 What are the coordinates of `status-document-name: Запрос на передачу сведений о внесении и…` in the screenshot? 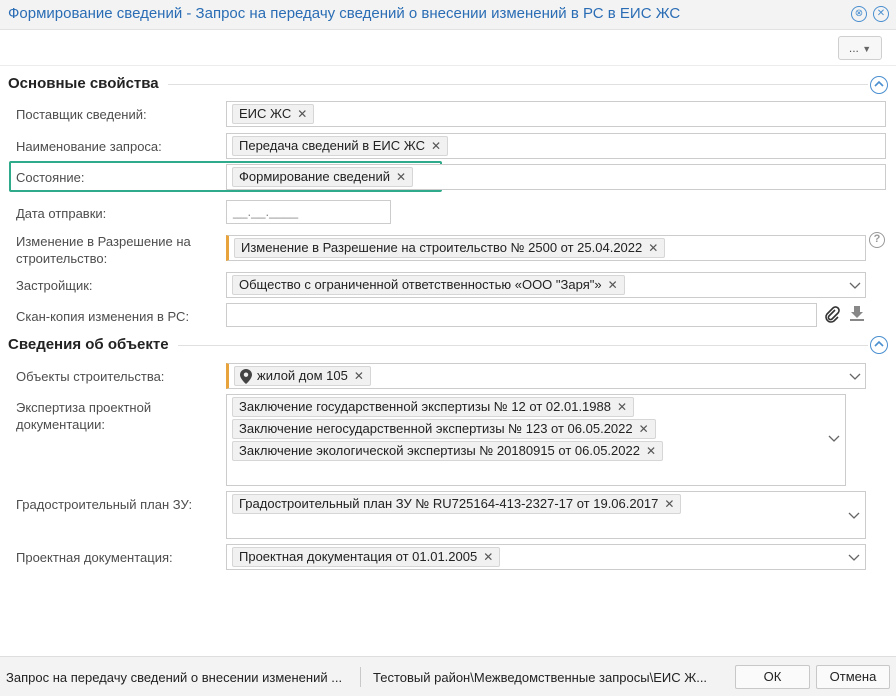 It's located at (174, 677).